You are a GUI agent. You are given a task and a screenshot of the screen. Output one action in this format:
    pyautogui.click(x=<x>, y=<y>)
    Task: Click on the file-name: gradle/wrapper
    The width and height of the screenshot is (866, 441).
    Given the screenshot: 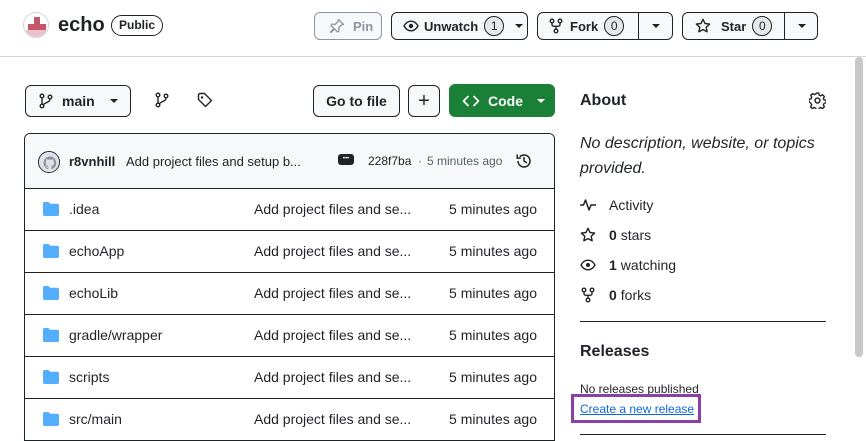 What is the action you would take?
    pyautogui.click(x=115, y=335)
    